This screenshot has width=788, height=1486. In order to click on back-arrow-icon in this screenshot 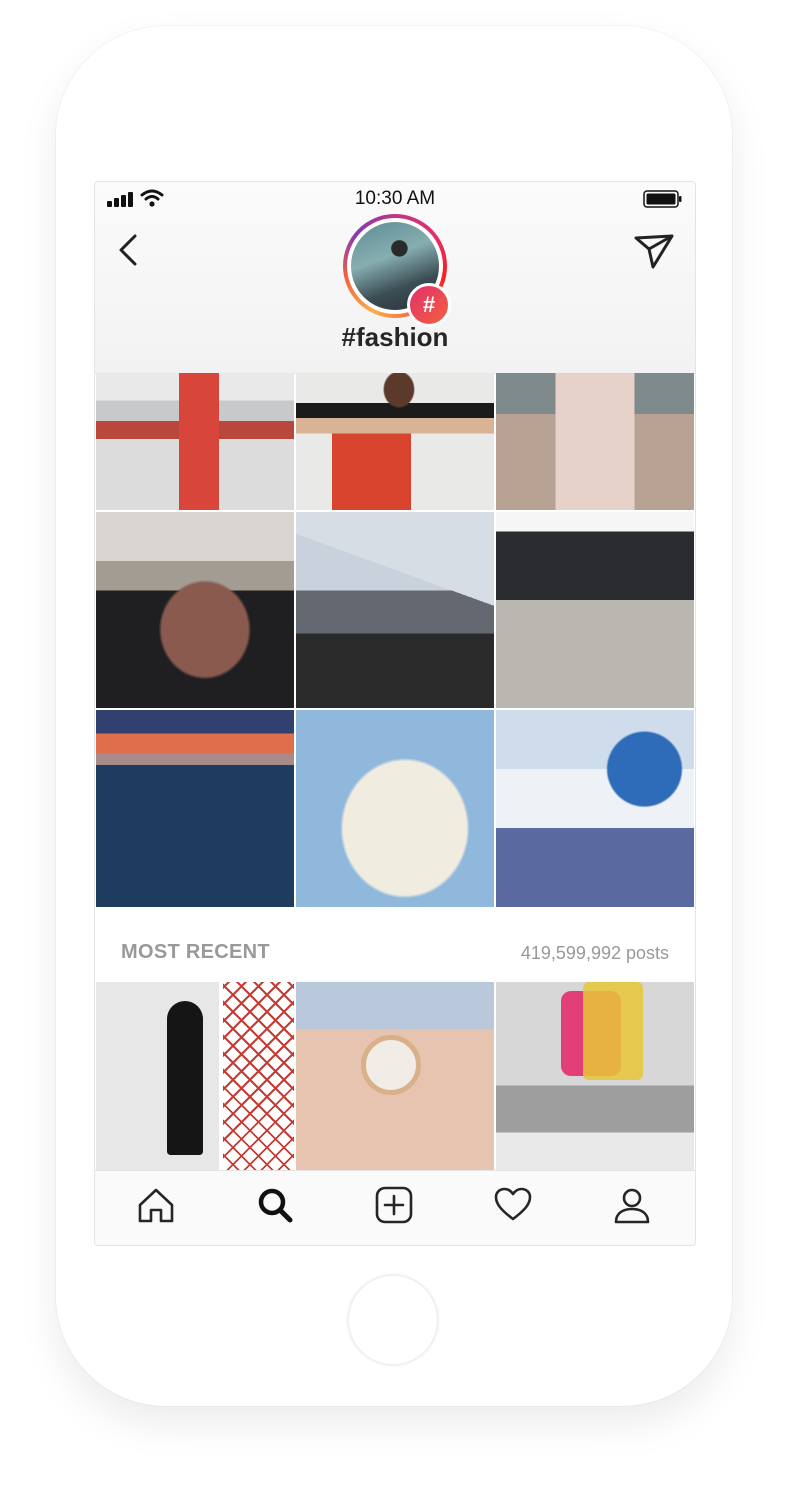, I will do `click(128, 250)`.